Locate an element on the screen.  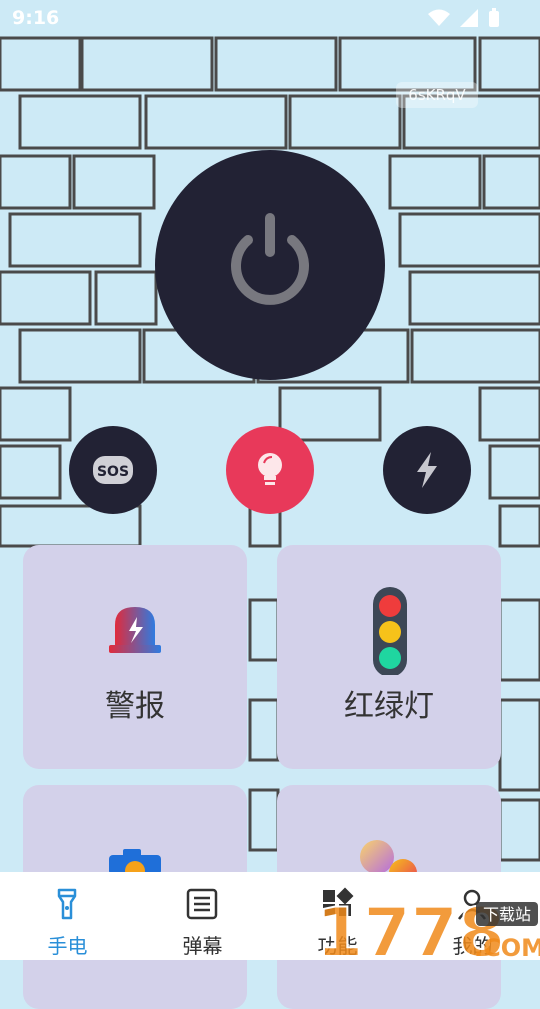
logo-domain: .COM is located at coordinates (507, 947).